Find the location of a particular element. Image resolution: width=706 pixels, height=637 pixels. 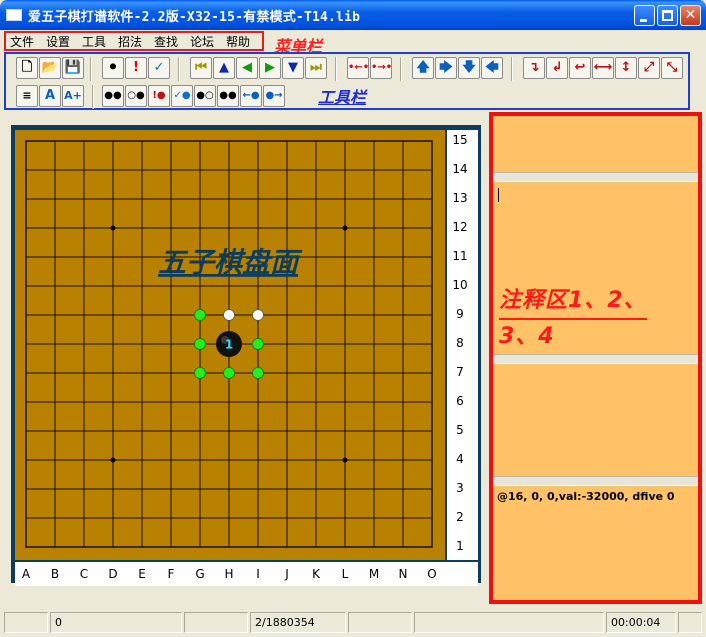

column-label: H is located at coordinates (229, 574).